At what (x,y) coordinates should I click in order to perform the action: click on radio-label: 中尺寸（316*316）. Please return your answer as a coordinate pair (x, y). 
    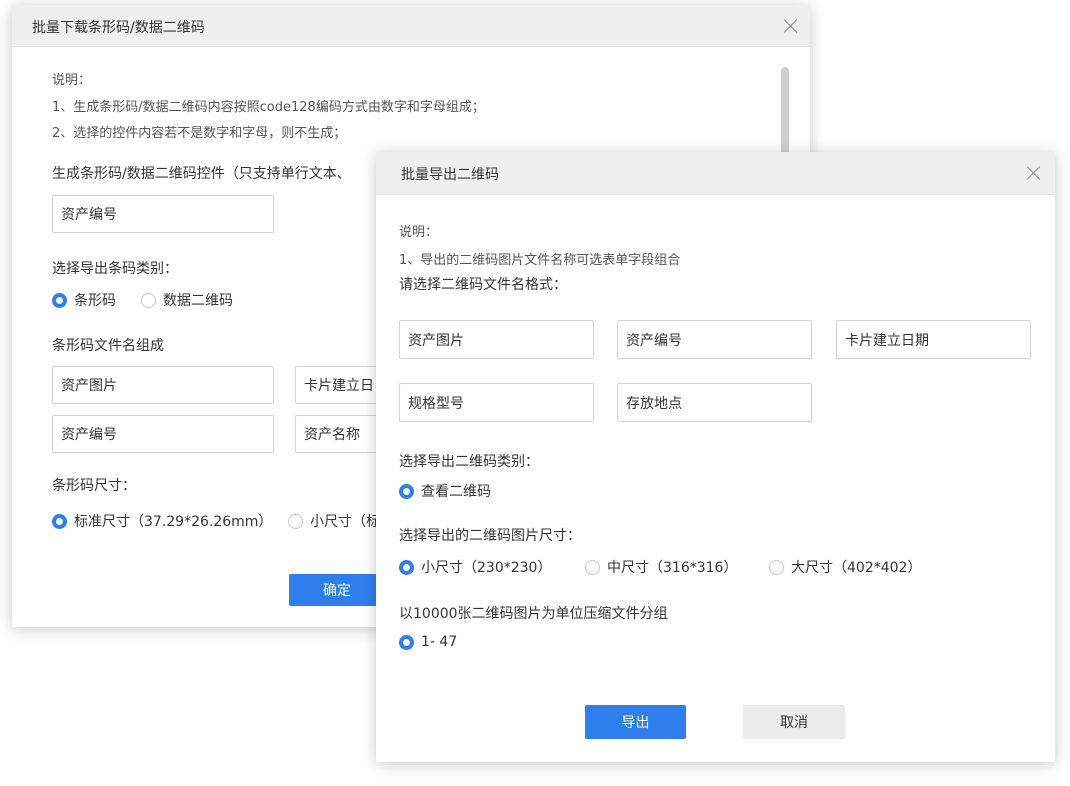
    Looking at the image, I should click on (672, 568).